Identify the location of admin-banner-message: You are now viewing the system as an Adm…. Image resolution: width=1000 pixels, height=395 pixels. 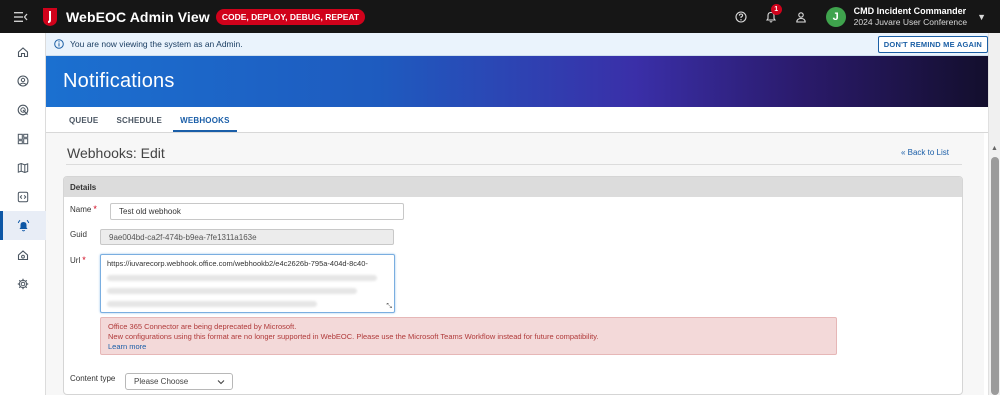
(156, 44).